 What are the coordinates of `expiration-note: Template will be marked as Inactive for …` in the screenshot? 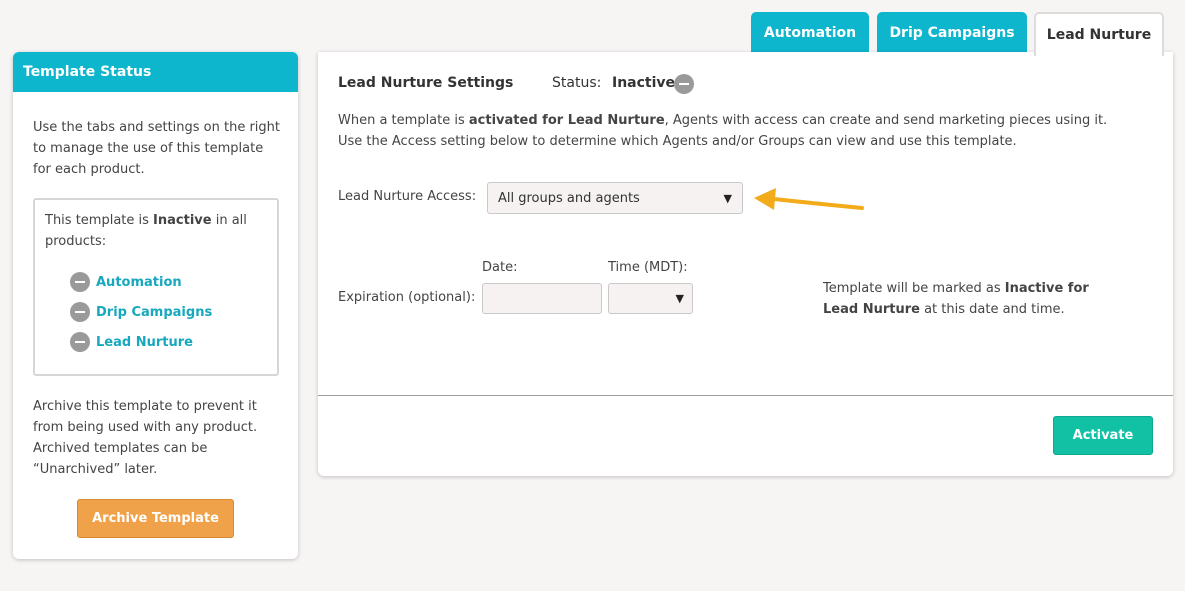 It's located at (973, 299).